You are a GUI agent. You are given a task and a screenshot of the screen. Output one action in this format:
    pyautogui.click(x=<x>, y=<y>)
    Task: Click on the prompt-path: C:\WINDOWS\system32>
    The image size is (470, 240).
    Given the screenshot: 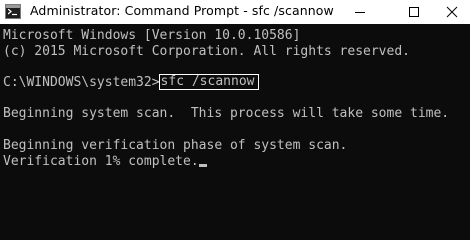 What is the action you would take?
    pyautogui.click(x=81, y=83)
    